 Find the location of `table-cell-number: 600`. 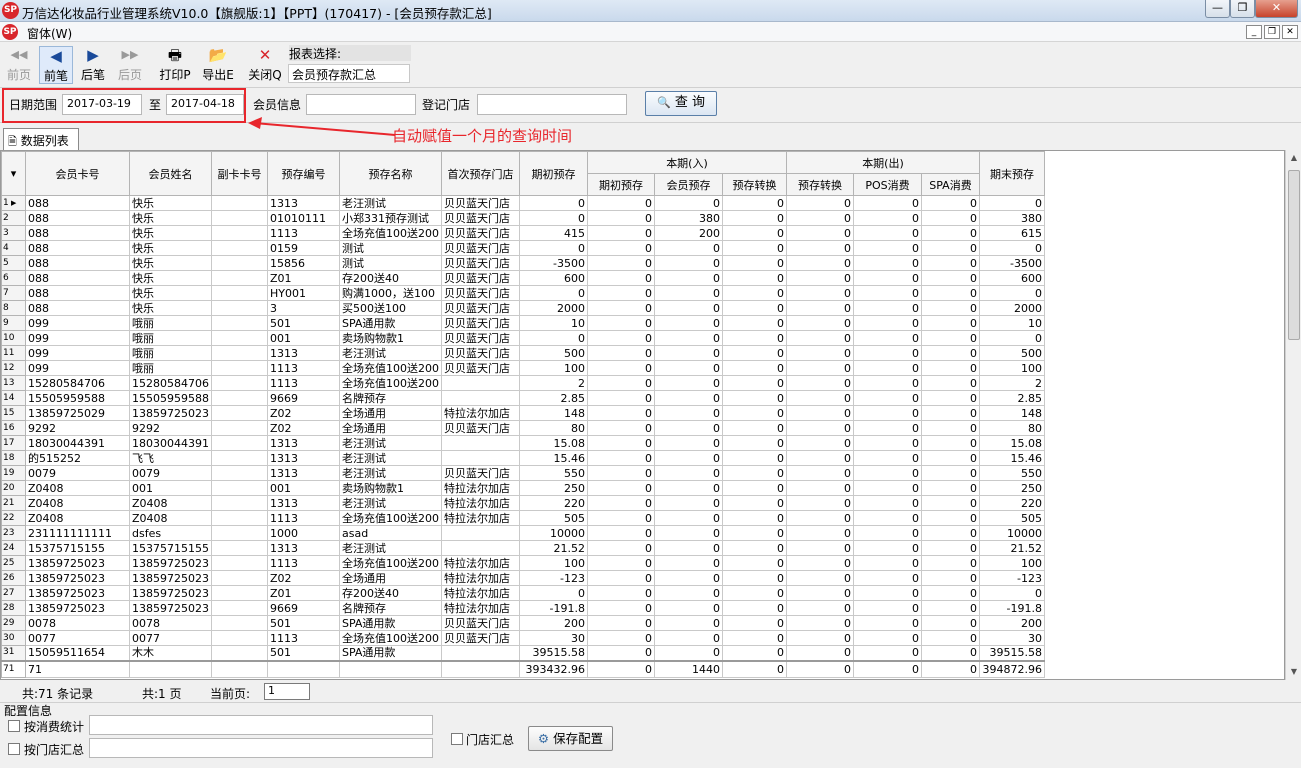

table-cell-number: 600 is located at coordinates (1011, 278).